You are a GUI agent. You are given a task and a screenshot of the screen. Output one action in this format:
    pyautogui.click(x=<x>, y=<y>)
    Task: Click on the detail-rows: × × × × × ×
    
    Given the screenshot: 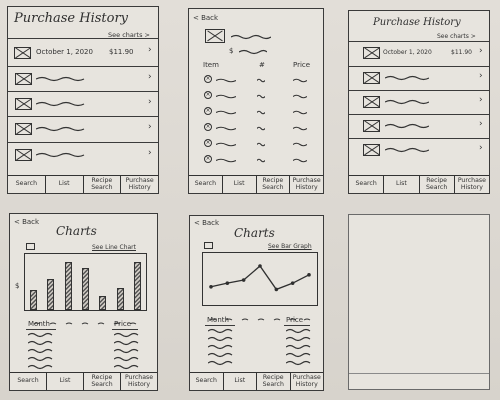 What is the action you would take?
    pyautogui.click(x=257, y=123)
    